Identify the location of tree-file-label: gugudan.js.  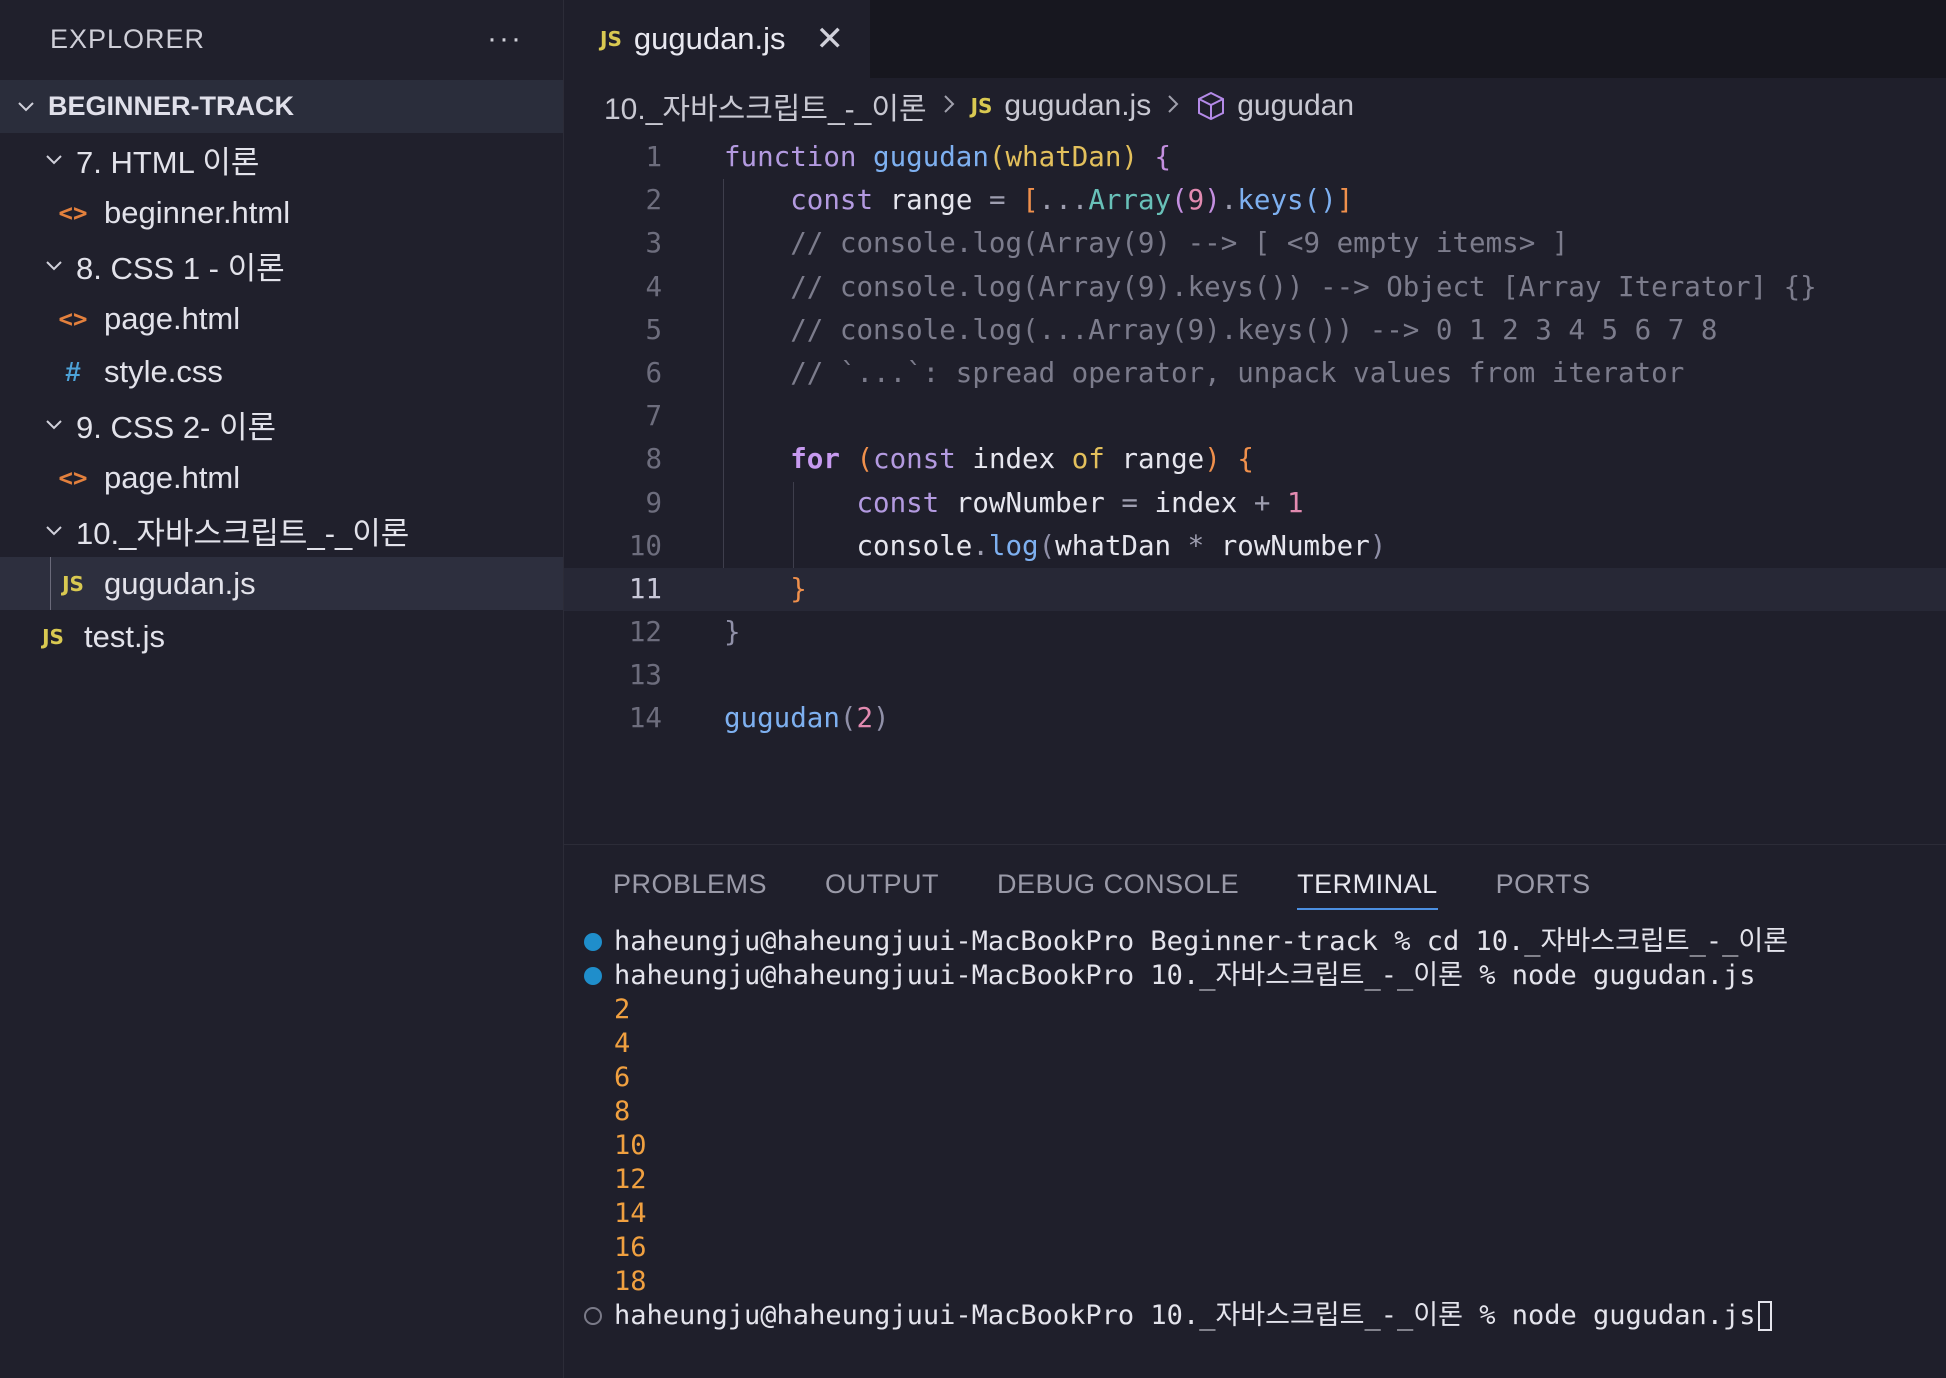
(180, 583).